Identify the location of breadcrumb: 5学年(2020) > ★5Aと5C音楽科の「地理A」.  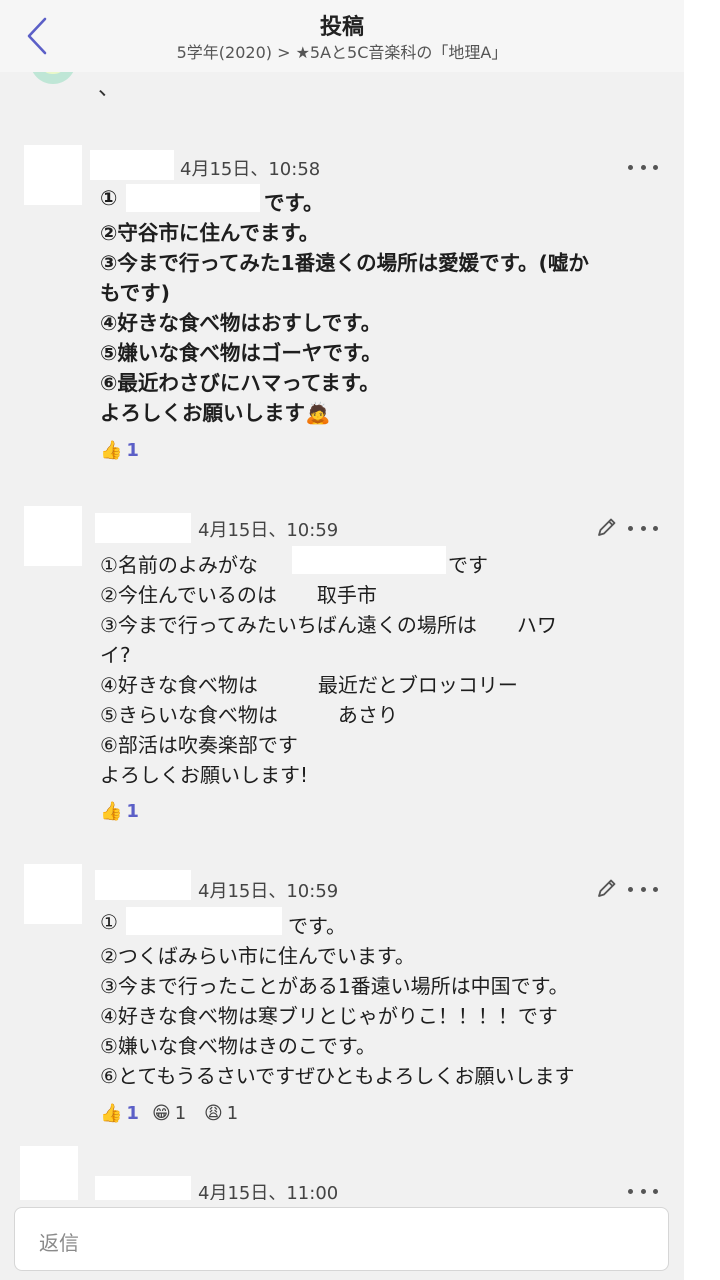
(342, 51).